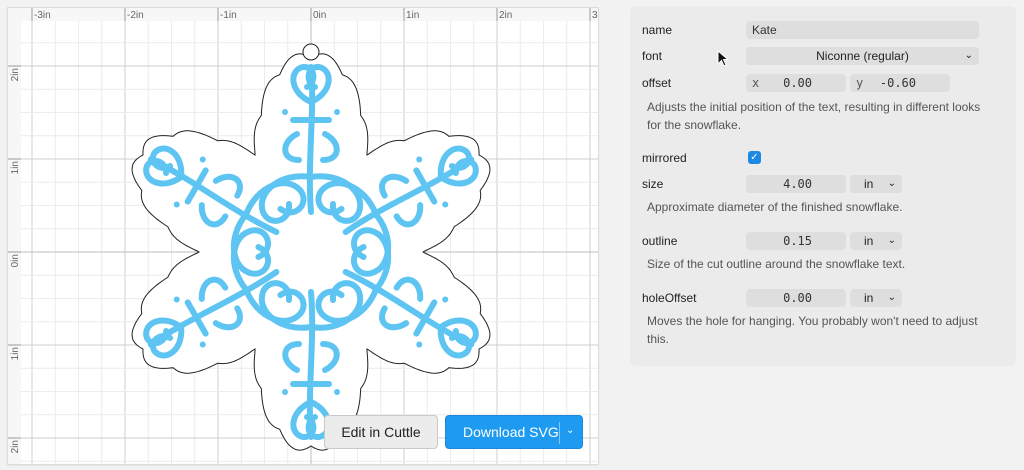 Image resolution: width=1024 pixels, height=470 pixels. I want to click on param-row-offset: offset x 0.00 y -0.60, so click(823, 83).